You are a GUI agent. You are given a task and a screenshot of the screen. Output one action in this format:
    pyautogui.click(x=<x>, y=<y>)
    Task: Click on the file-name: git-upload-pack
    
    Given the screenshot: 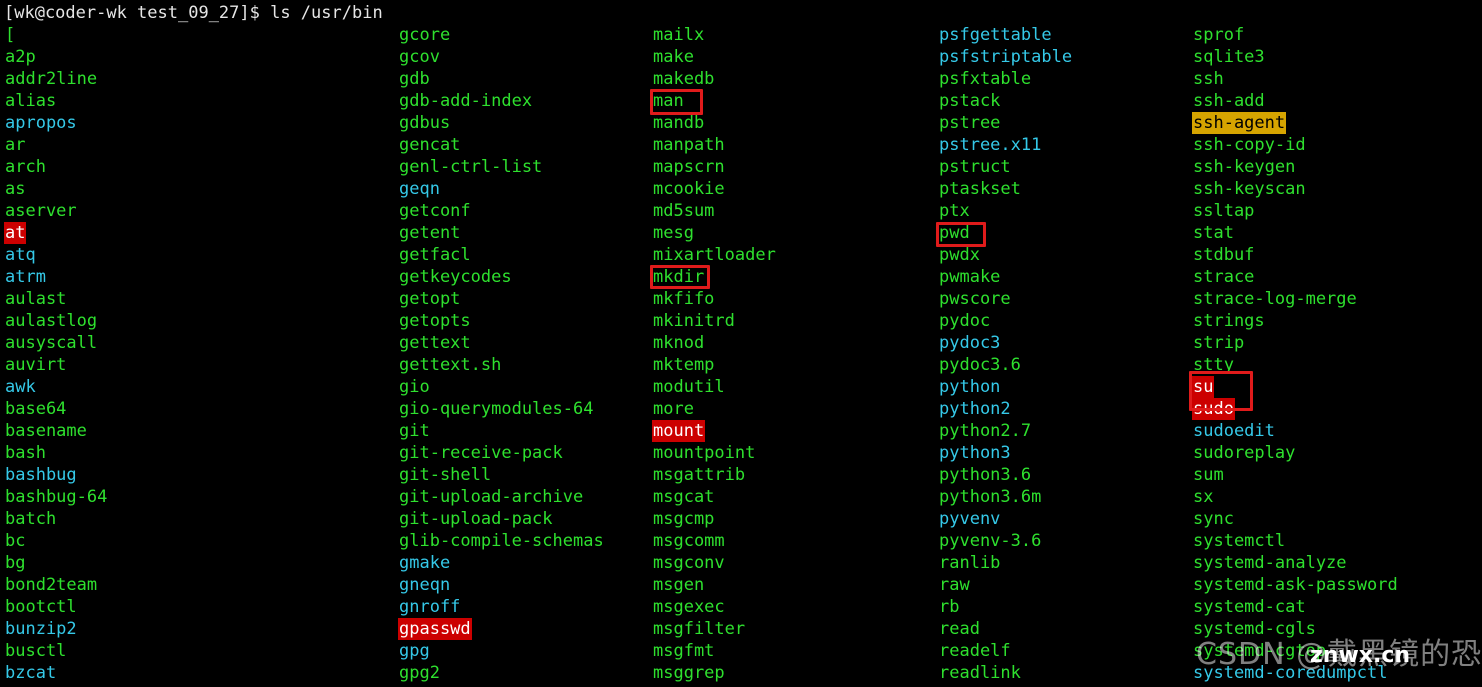 What is the action you would take?
    pyautogui.click(x=476, y=519)
    